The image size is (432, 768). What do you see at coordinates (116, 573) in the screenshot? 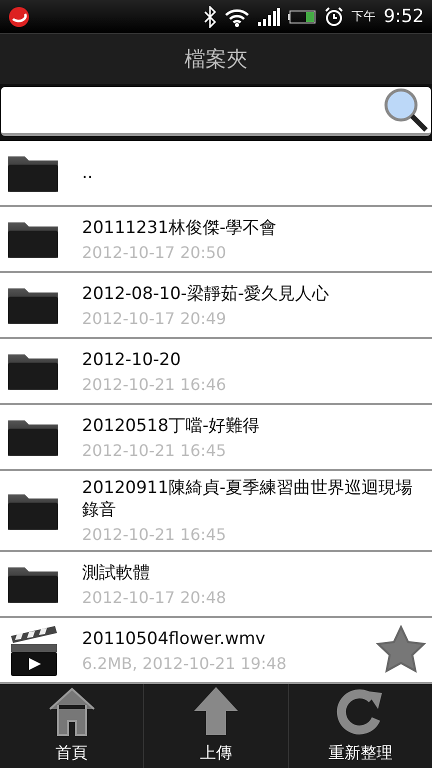
I see `file-name: 測試軟體` at bounding box center [116, 573].